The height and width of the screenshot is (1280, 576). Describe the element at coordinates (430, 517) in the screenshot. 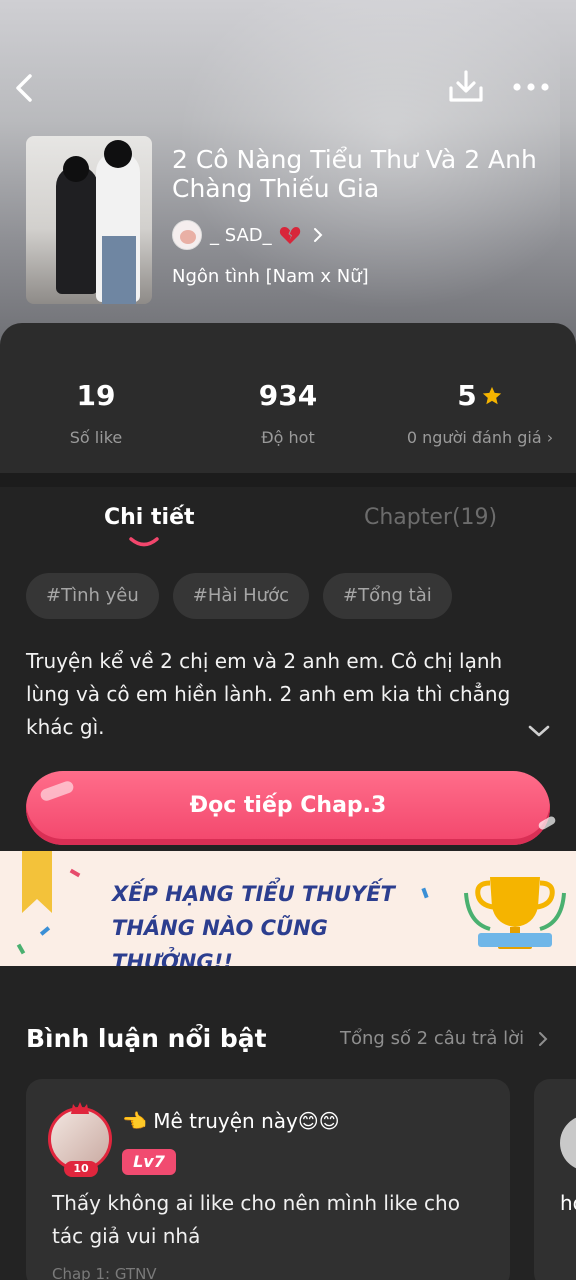

I see `tab-chapters: Chapter(19)` at that location.